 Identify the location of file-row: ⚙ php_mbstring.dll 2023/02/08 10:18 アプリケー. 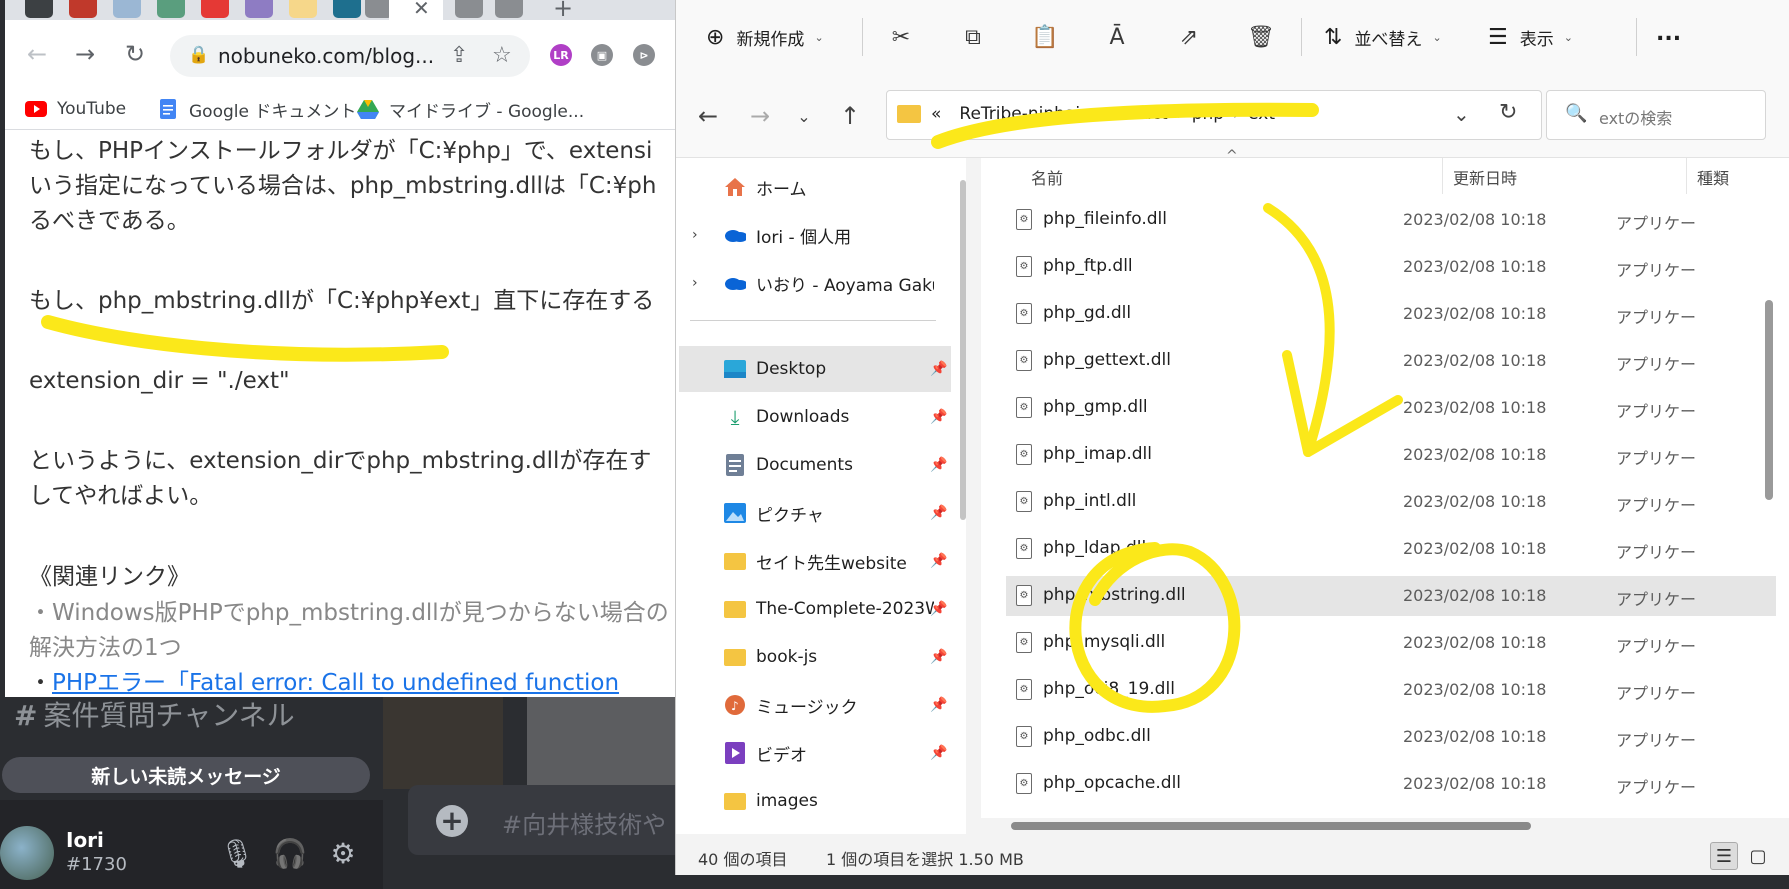
(1391, 596).